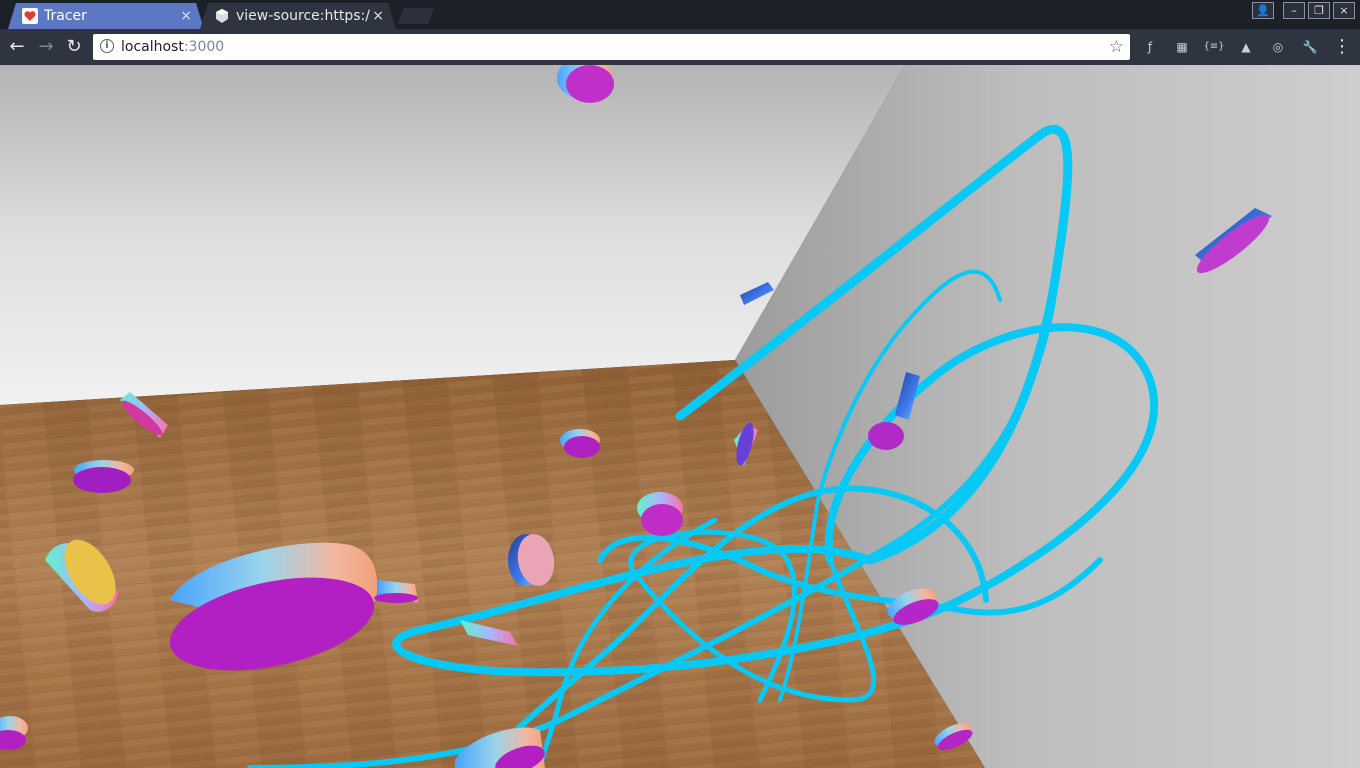 Image resolution: width=1360 pixels, height=768 pixels. Describe the element at coordinates (1294, 10) in the screenshot. I see `minimize-button: –` at that location.